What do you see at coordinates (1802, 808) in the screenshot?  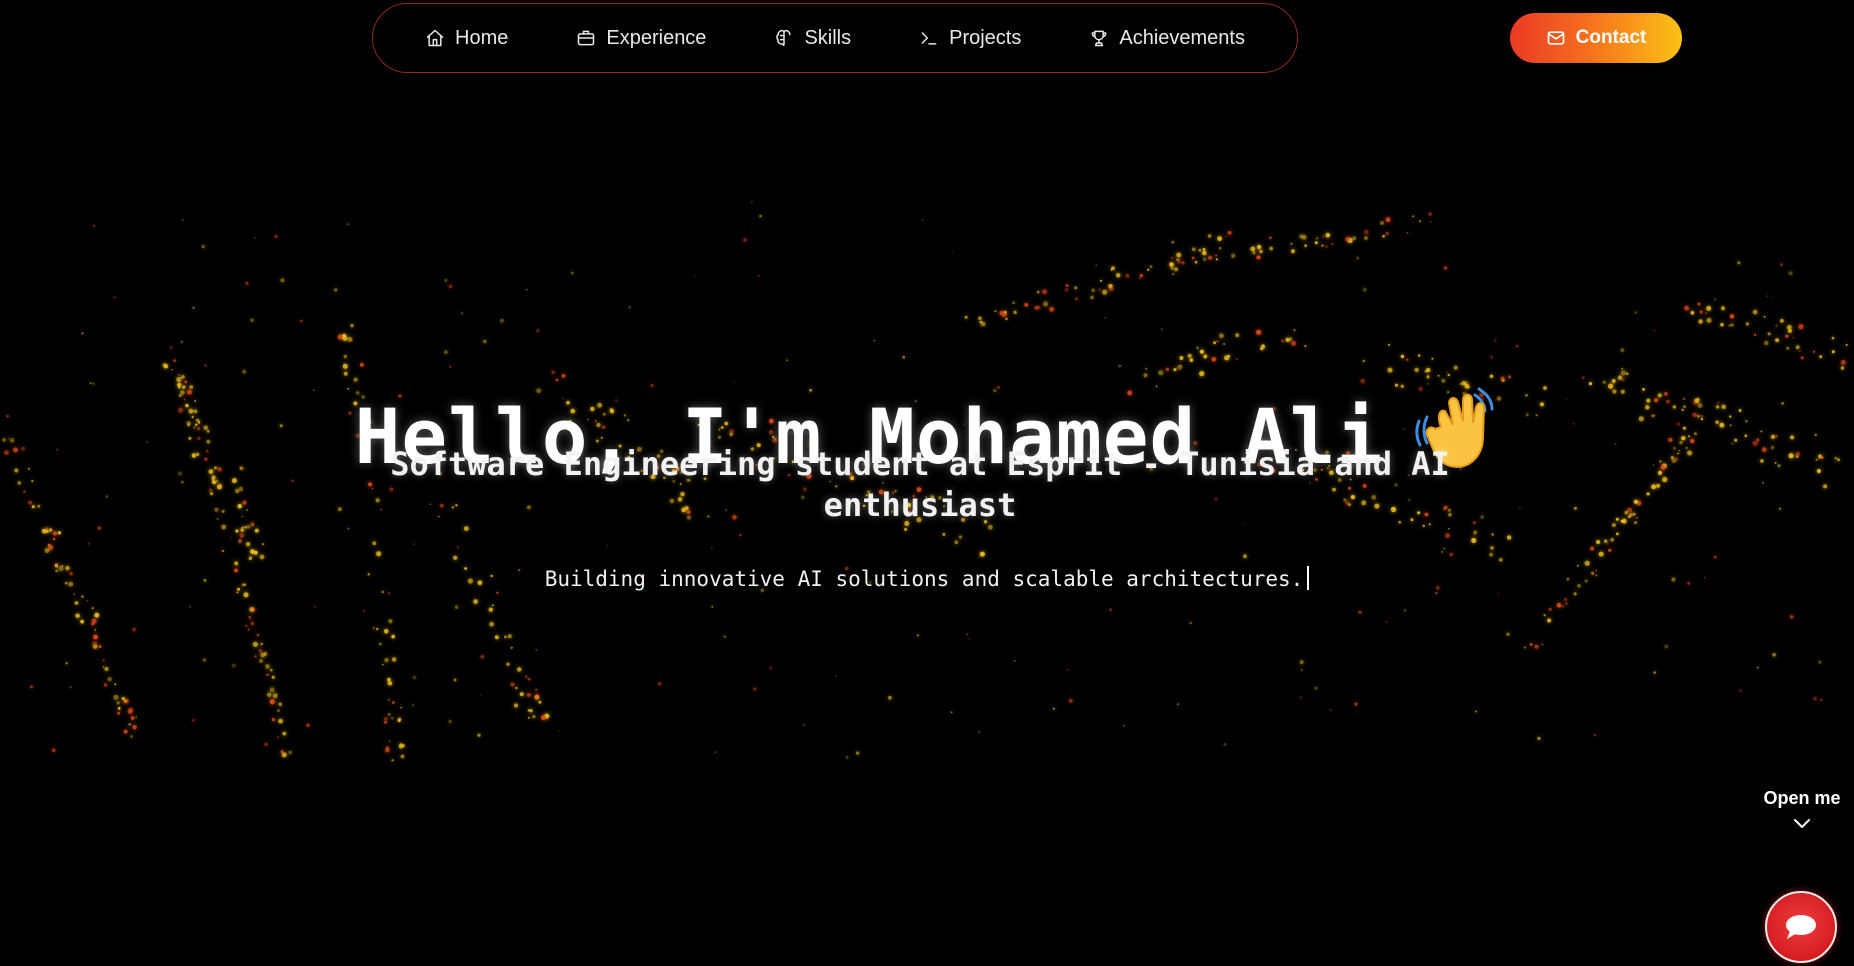 I see `open-me-toggle: Open me` at bounding box center [1802, 808].